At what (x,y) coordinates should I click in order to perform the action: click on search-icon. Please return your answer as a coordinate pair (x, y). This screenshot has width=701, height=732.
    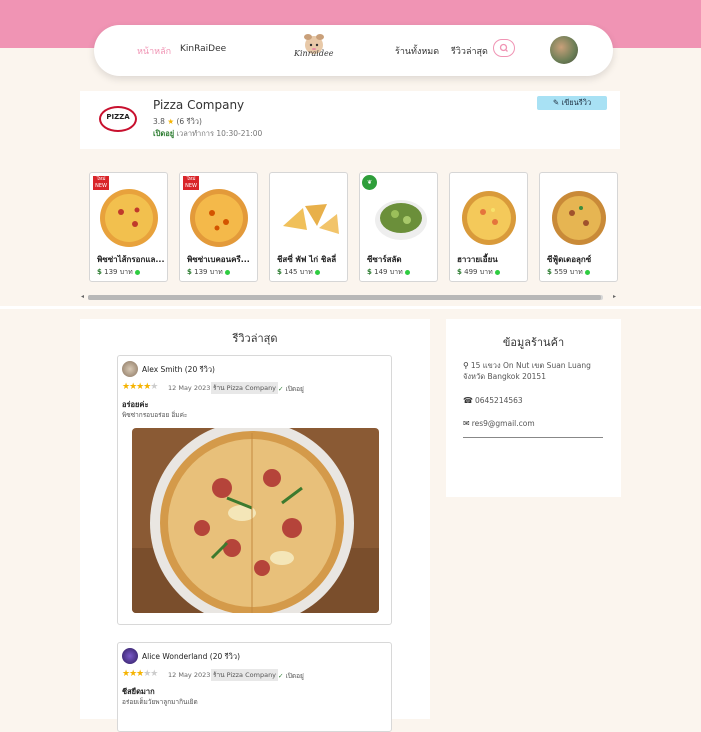
    Looking at the image, I should click on (503, 47).